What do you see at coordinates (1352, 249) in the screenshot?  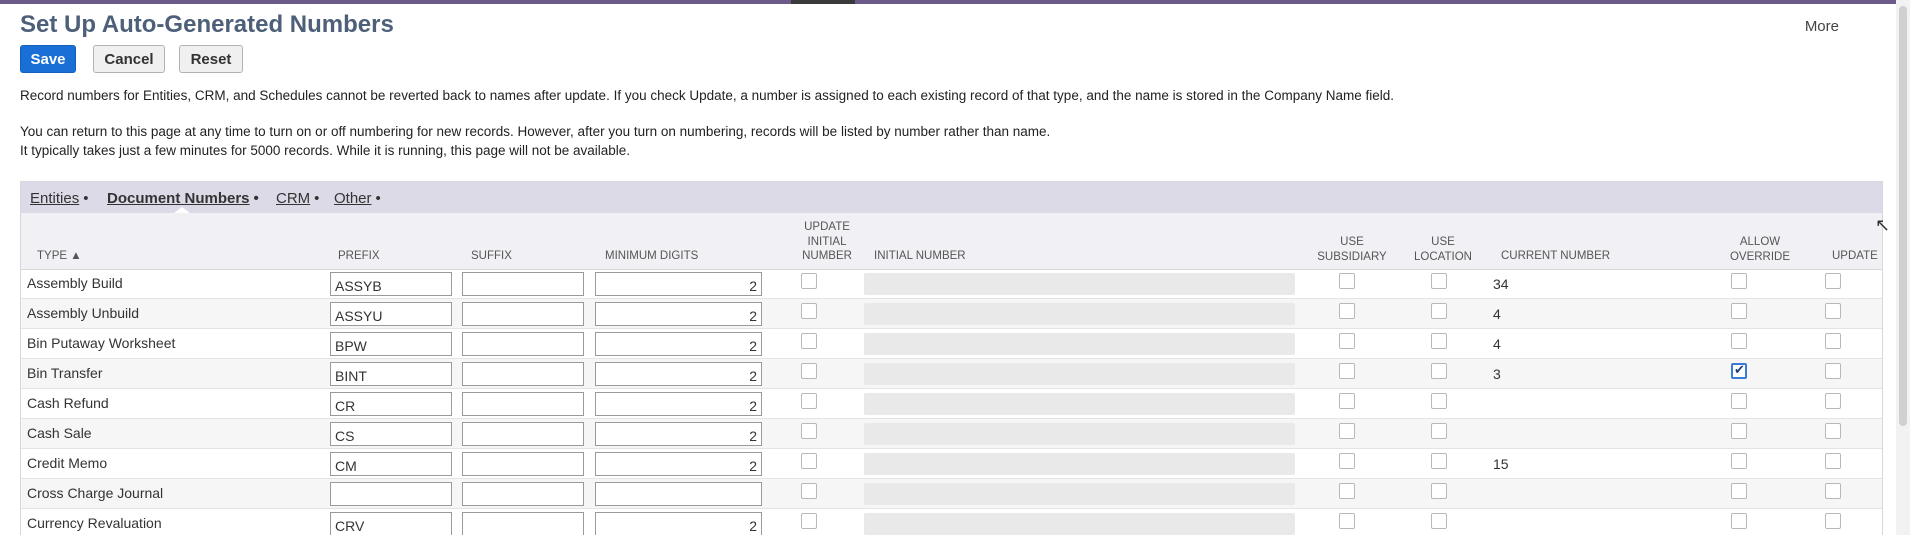 I see `column-header-use-subsidiary: USE SUBSIDIARY` at bounding box center [1352, 249].